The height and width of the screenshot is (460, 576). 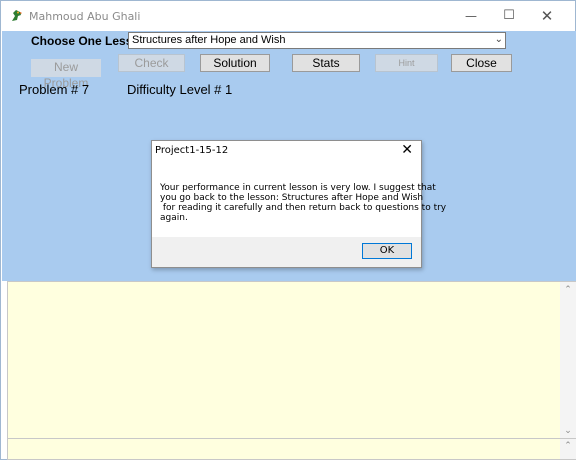 I want to click on difficulty-level: Difficulty Level # 1, so click(x=180, y=89).